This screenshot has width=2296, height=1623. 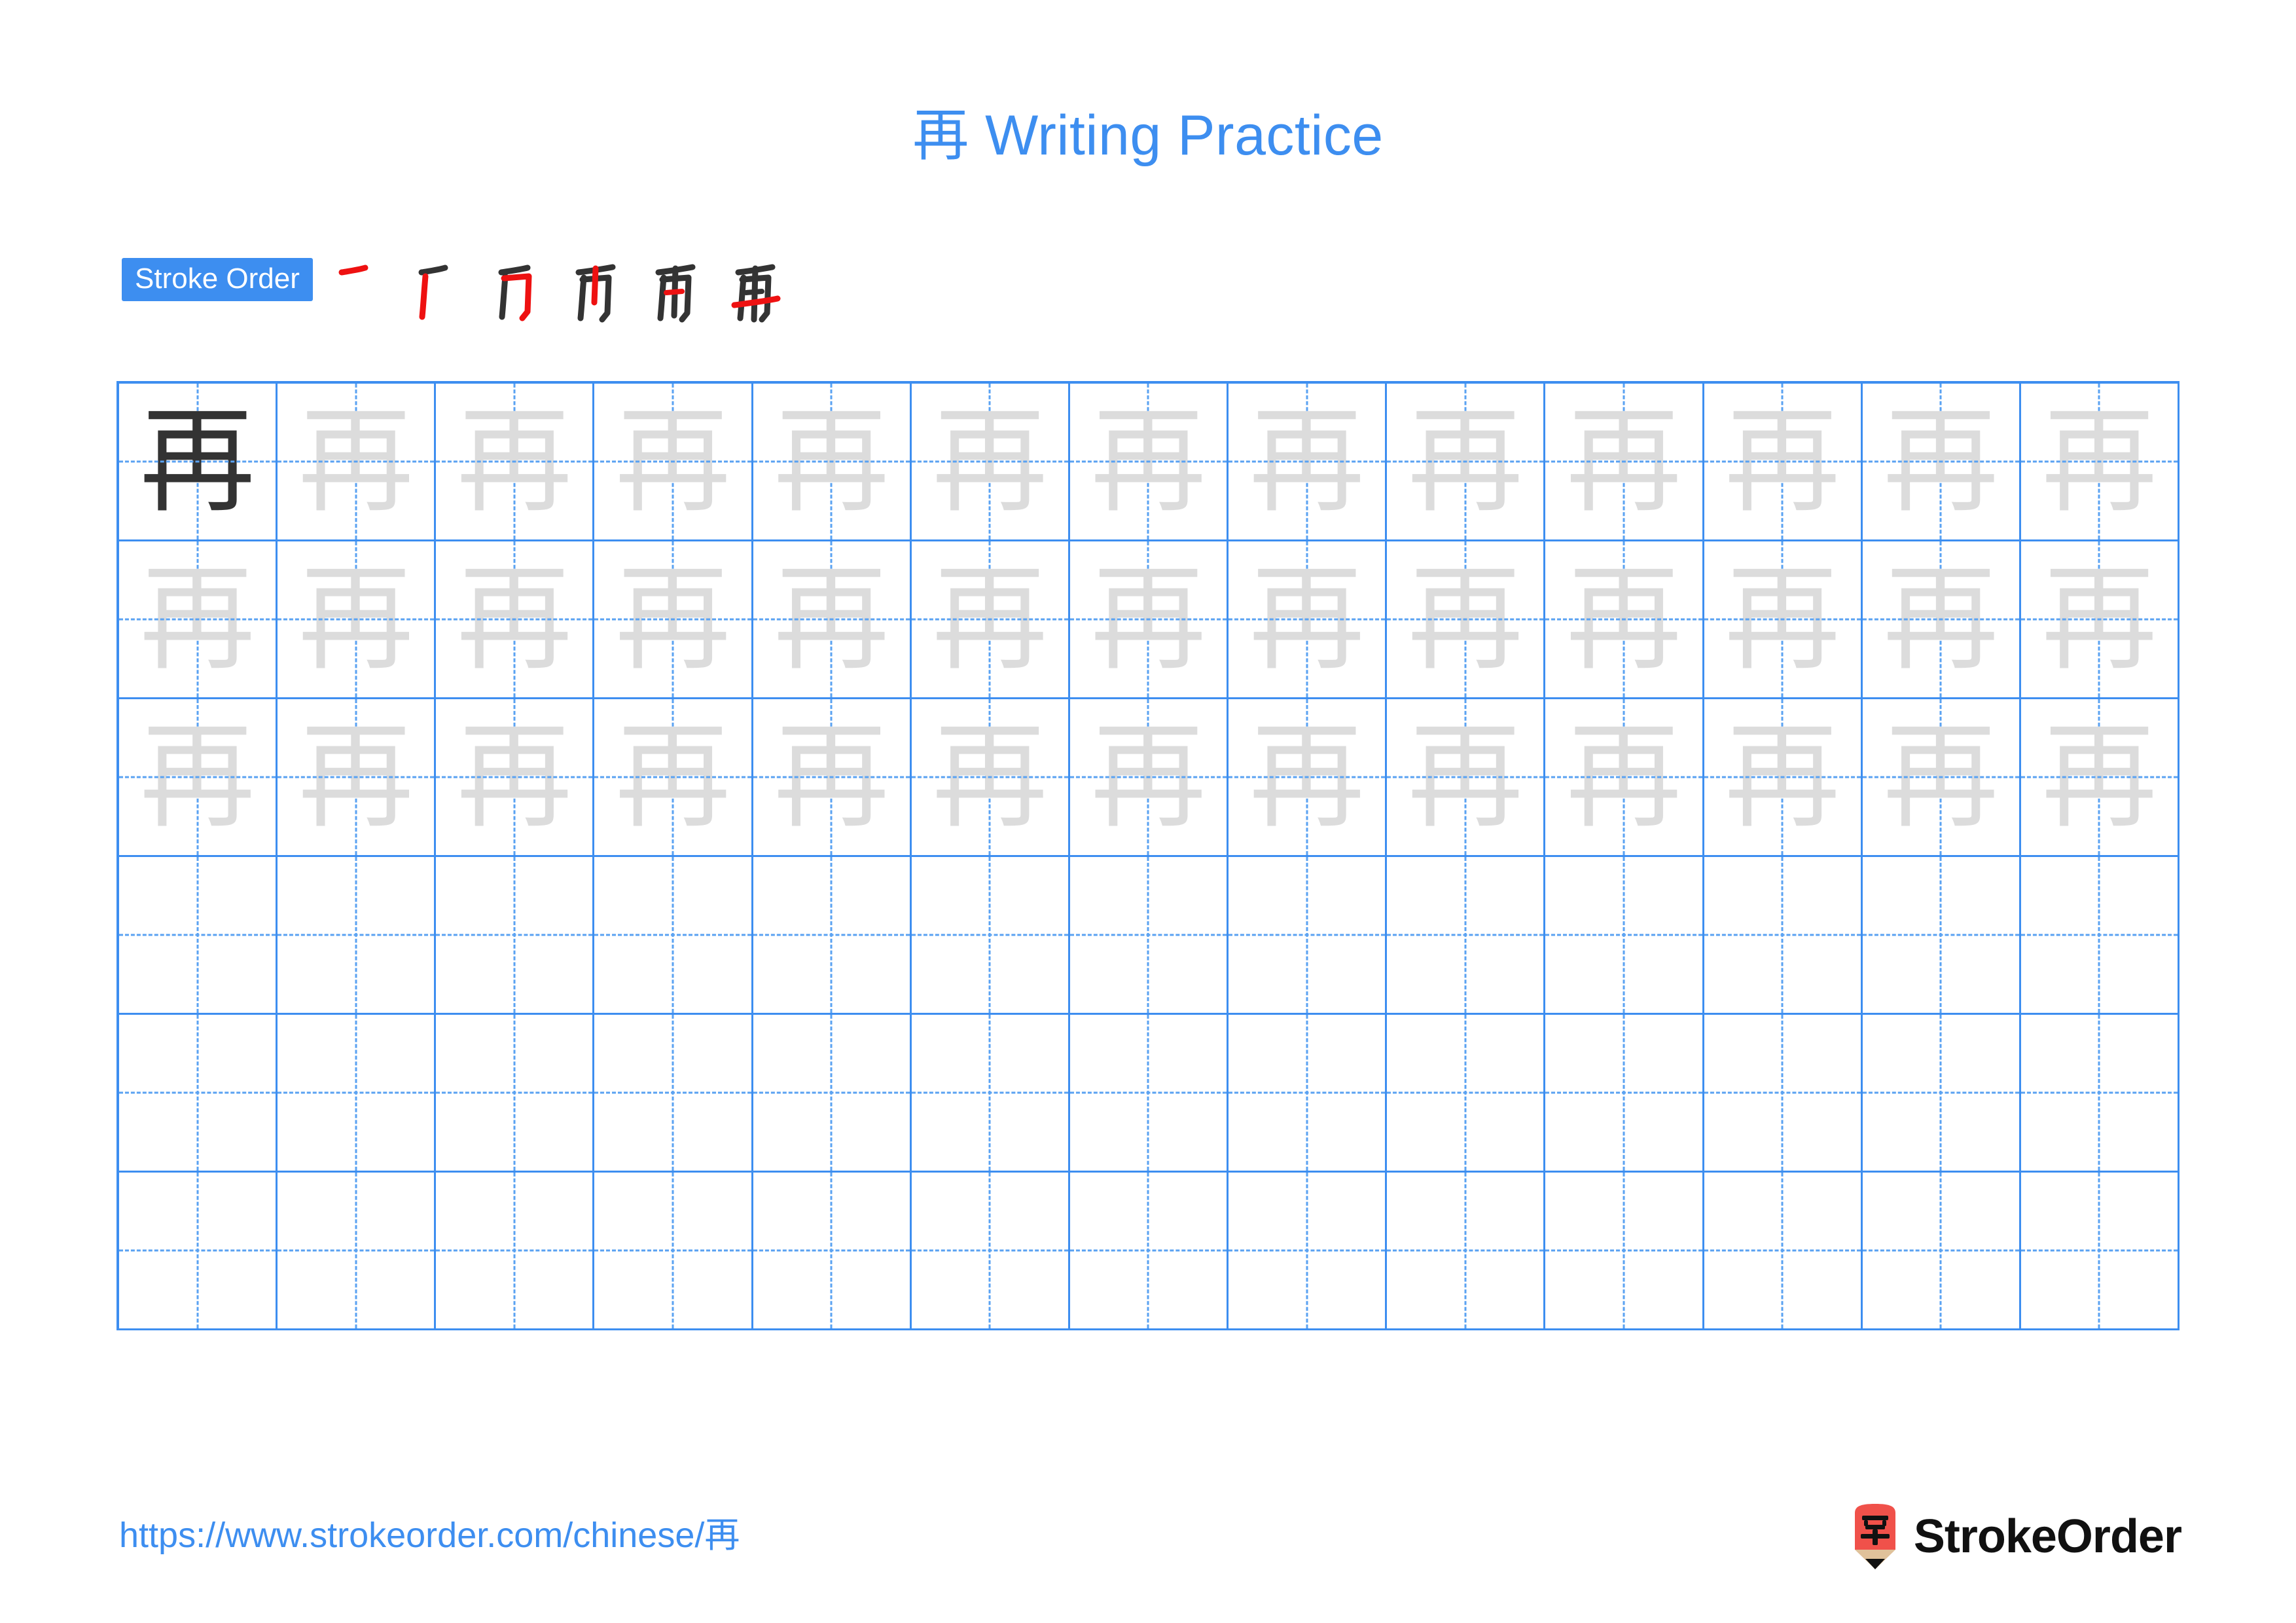 What do you see at coordinates (353, 270) in the screenshot?
I see `stroke-step-1-icon` at bounding box center [353, 270].